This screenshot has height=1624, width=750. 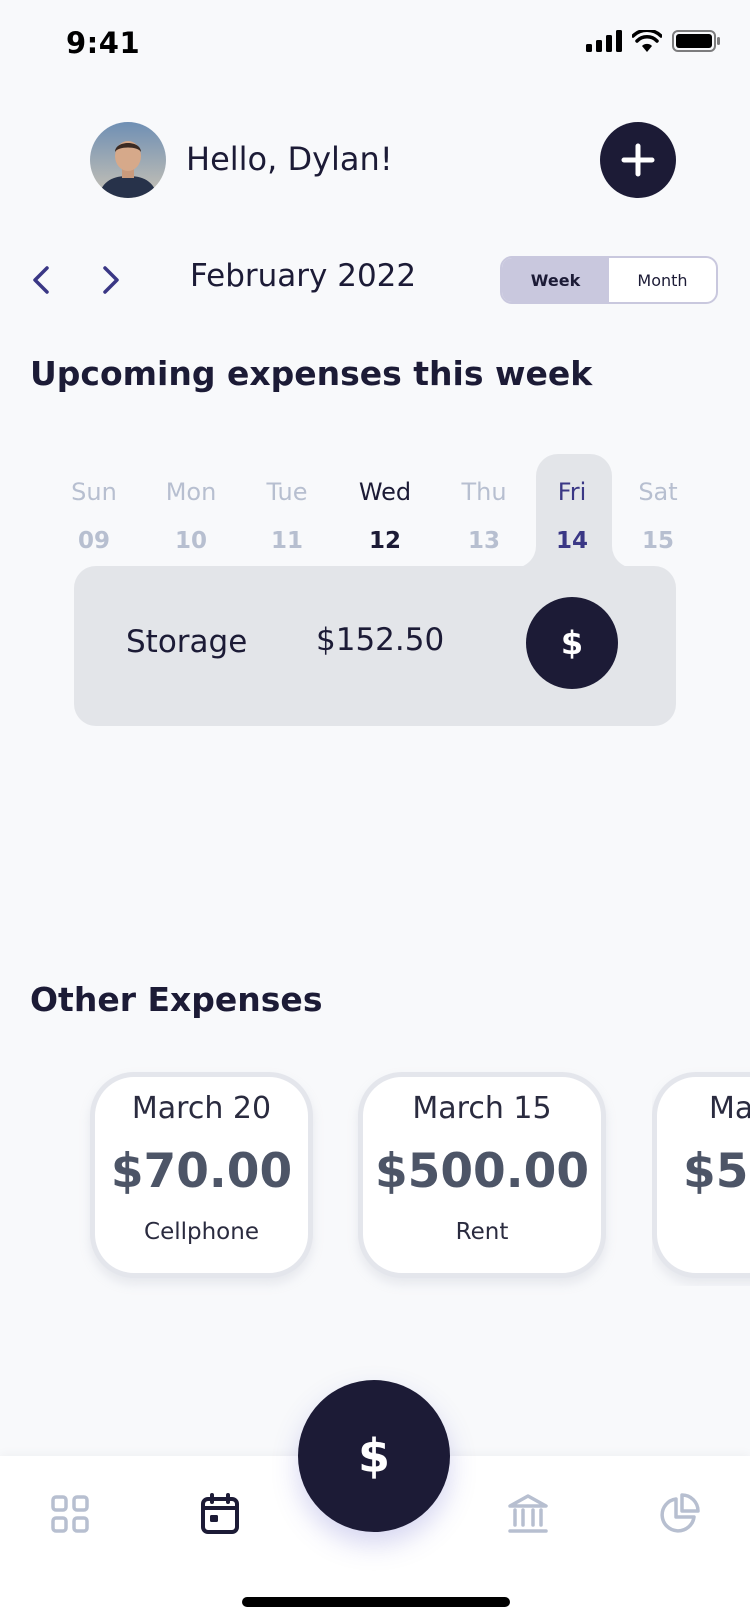 I want to click on plus-icon, so click(x=638, y=160).